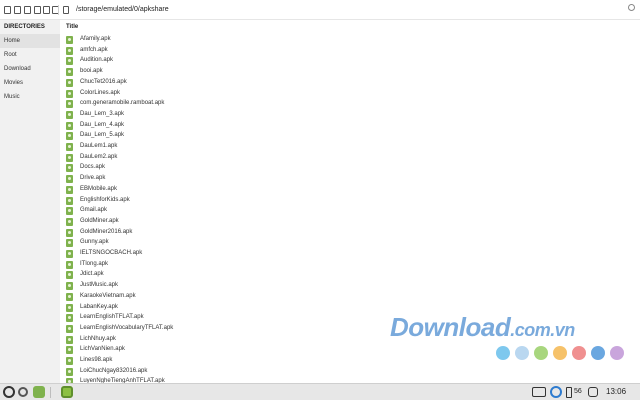  I want to click on file-name: IELTSNGOCBACH.apk, so click(111, 253).